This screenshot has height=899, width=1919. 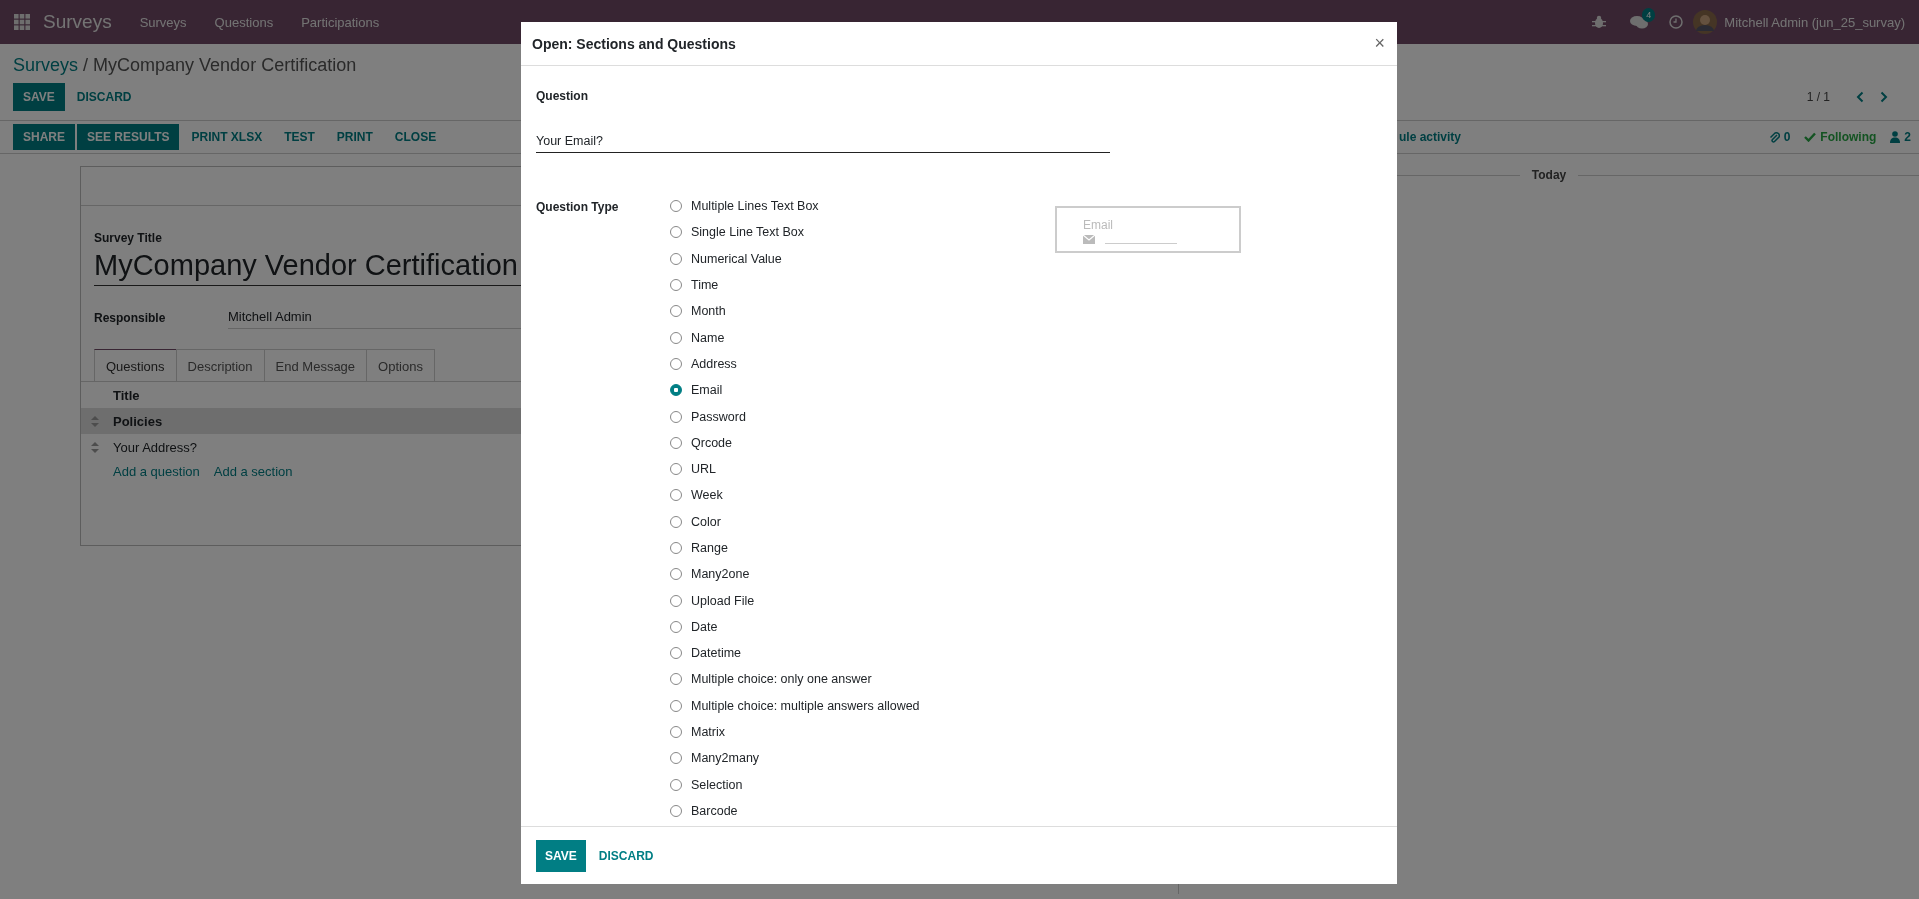 I want to click on app-title: Surveys, so click(x=77, y=22).